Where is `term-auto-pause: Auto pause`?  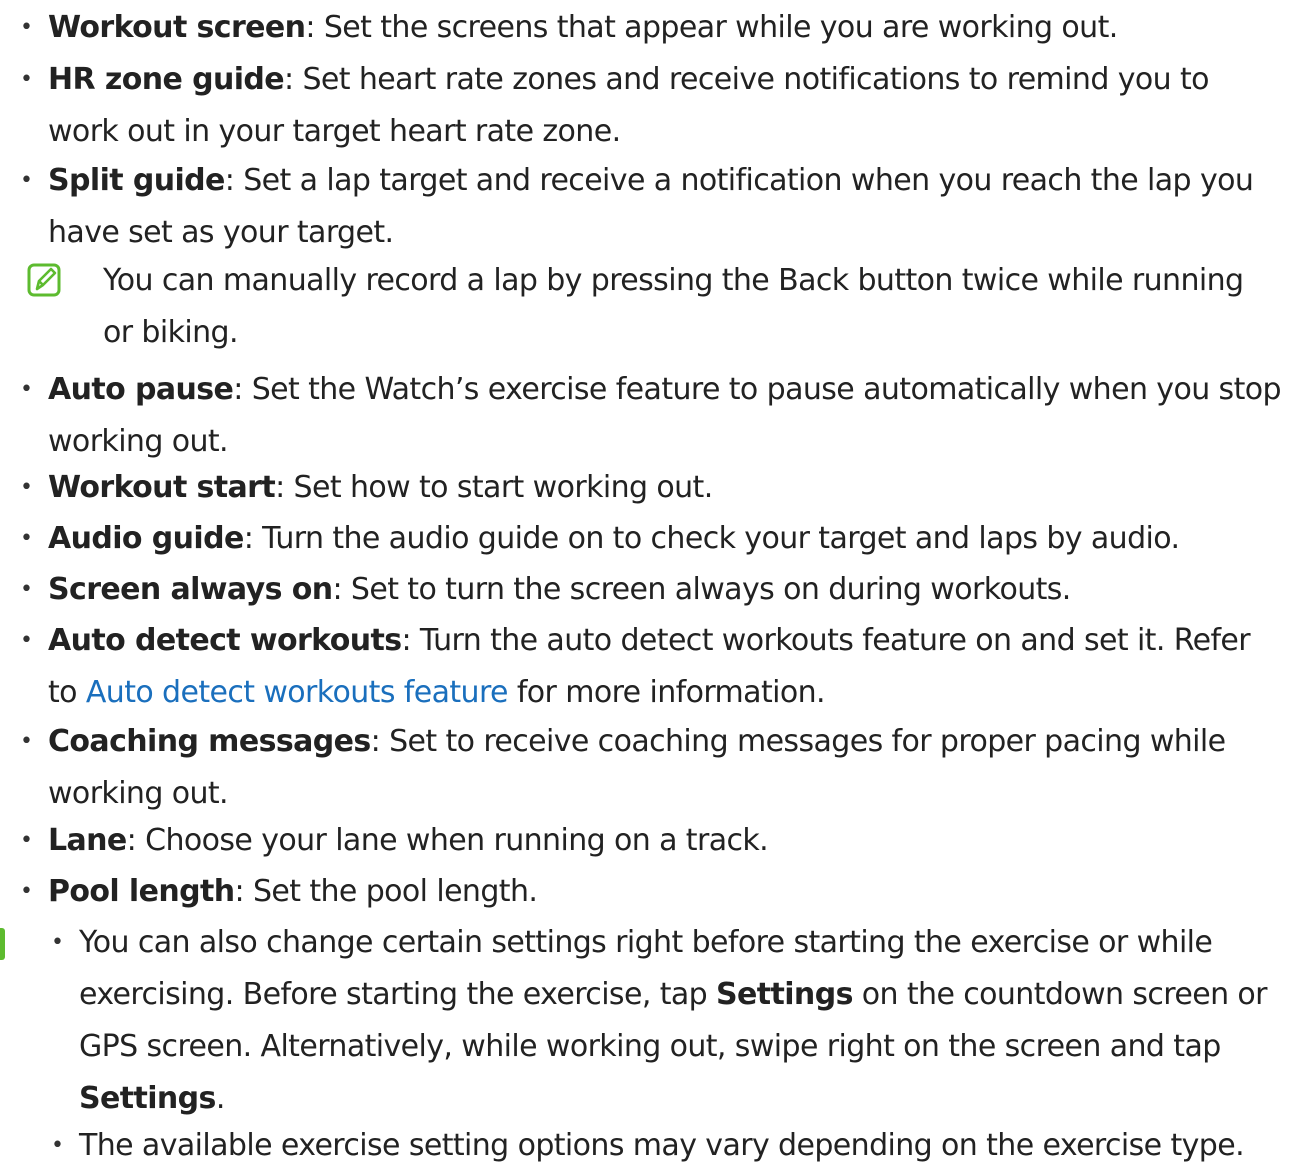
term-auto-pause: Auto pause is located at coordinates (141, 389).